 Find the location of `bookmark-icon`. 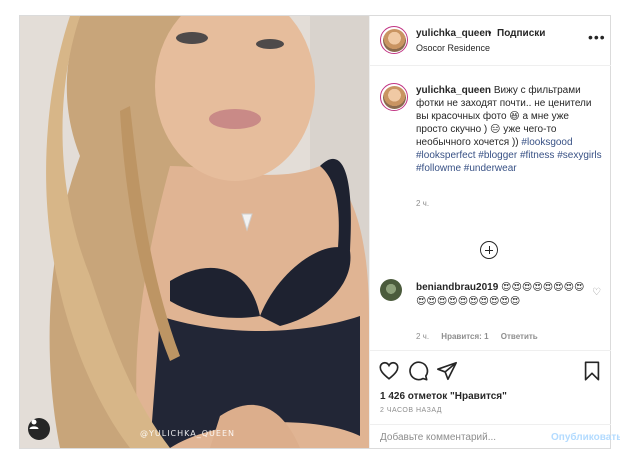

bookmark-icon is located at coordinates (592, 371).